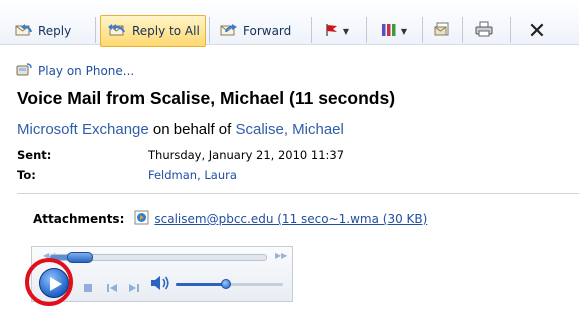 This screenshot has width=579, height=310. Describe the element at coordinates (141, 219) in the screenshot. I see `media-file-icon` at that location.